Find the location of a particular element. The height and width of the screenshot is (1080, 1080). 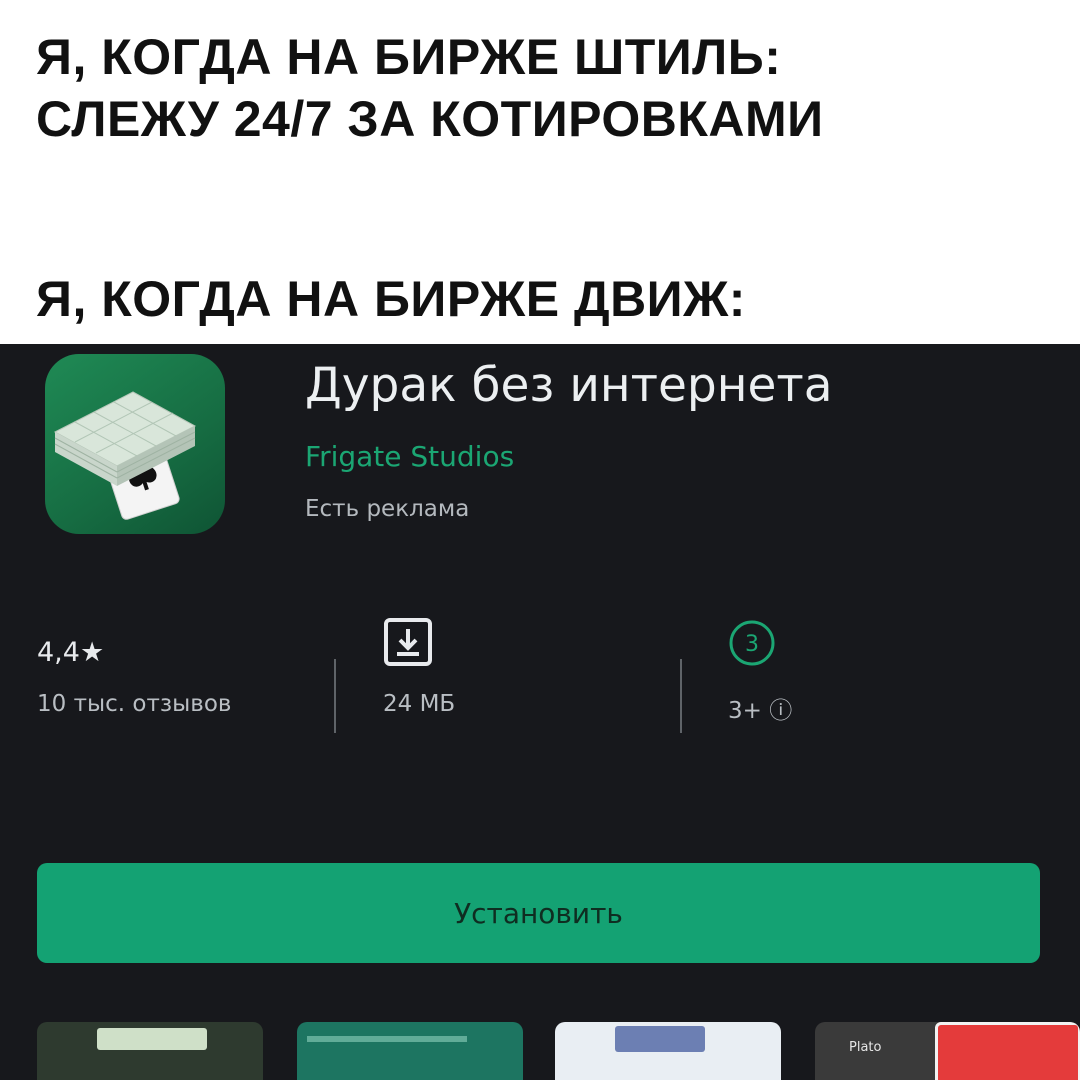

rating-value: 4,4★ is located at coordinates (71, 652).